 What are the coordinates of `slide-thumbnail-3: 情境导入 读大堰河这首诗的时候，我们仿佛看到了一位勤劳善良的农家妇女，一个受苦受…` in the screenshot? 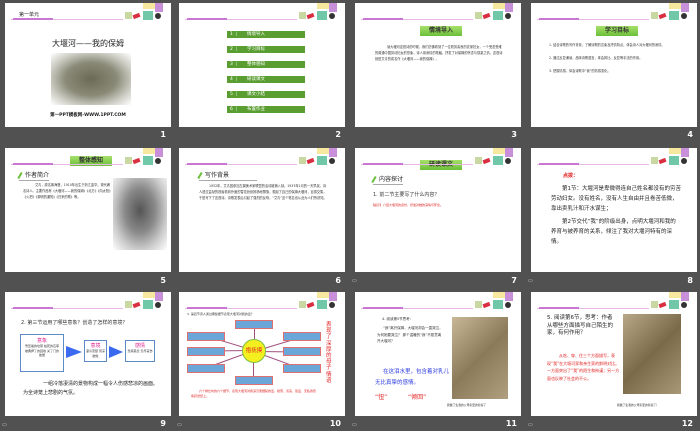 It's located at (438, 65).